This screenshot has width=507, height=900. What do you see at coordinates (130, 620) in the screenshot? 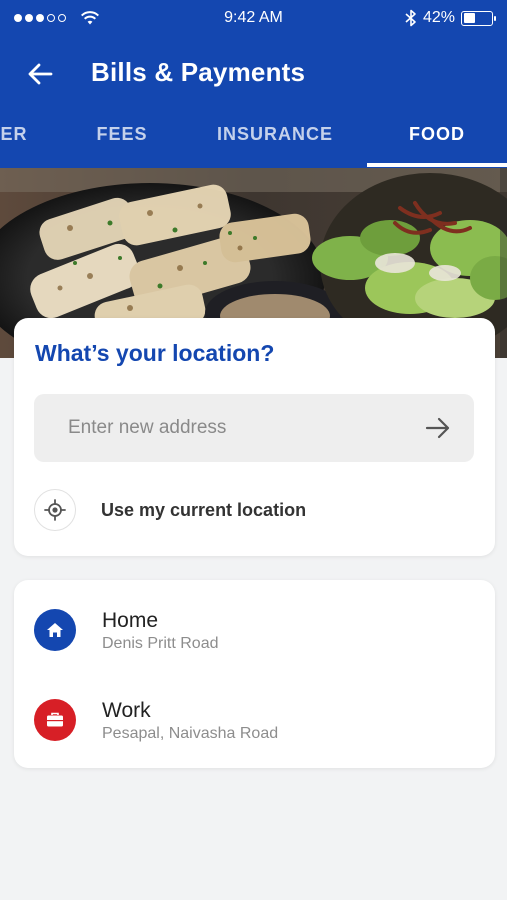
I see `saved-location-name: Home` at bounding box center [130, 620].